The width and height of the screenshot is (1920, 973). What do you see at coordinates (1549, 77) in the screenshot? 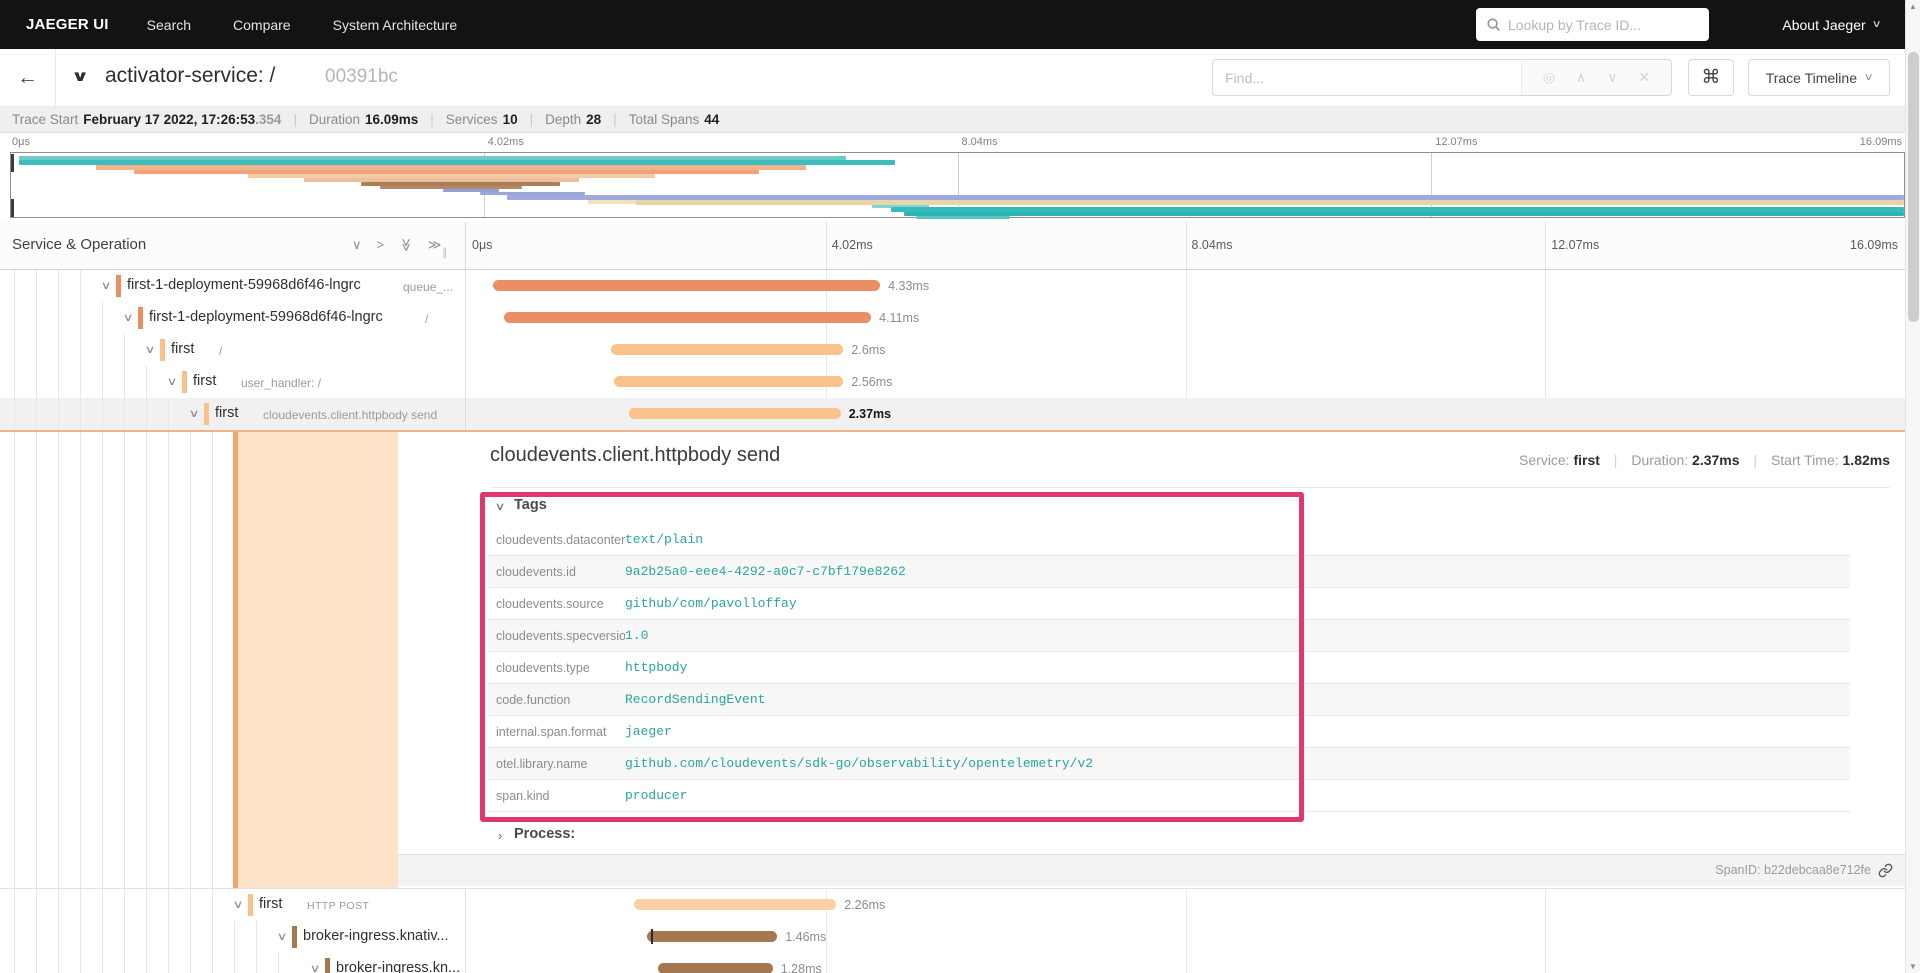
I see `find-locate-icon: ◎` at bounding box center [1549, 77].